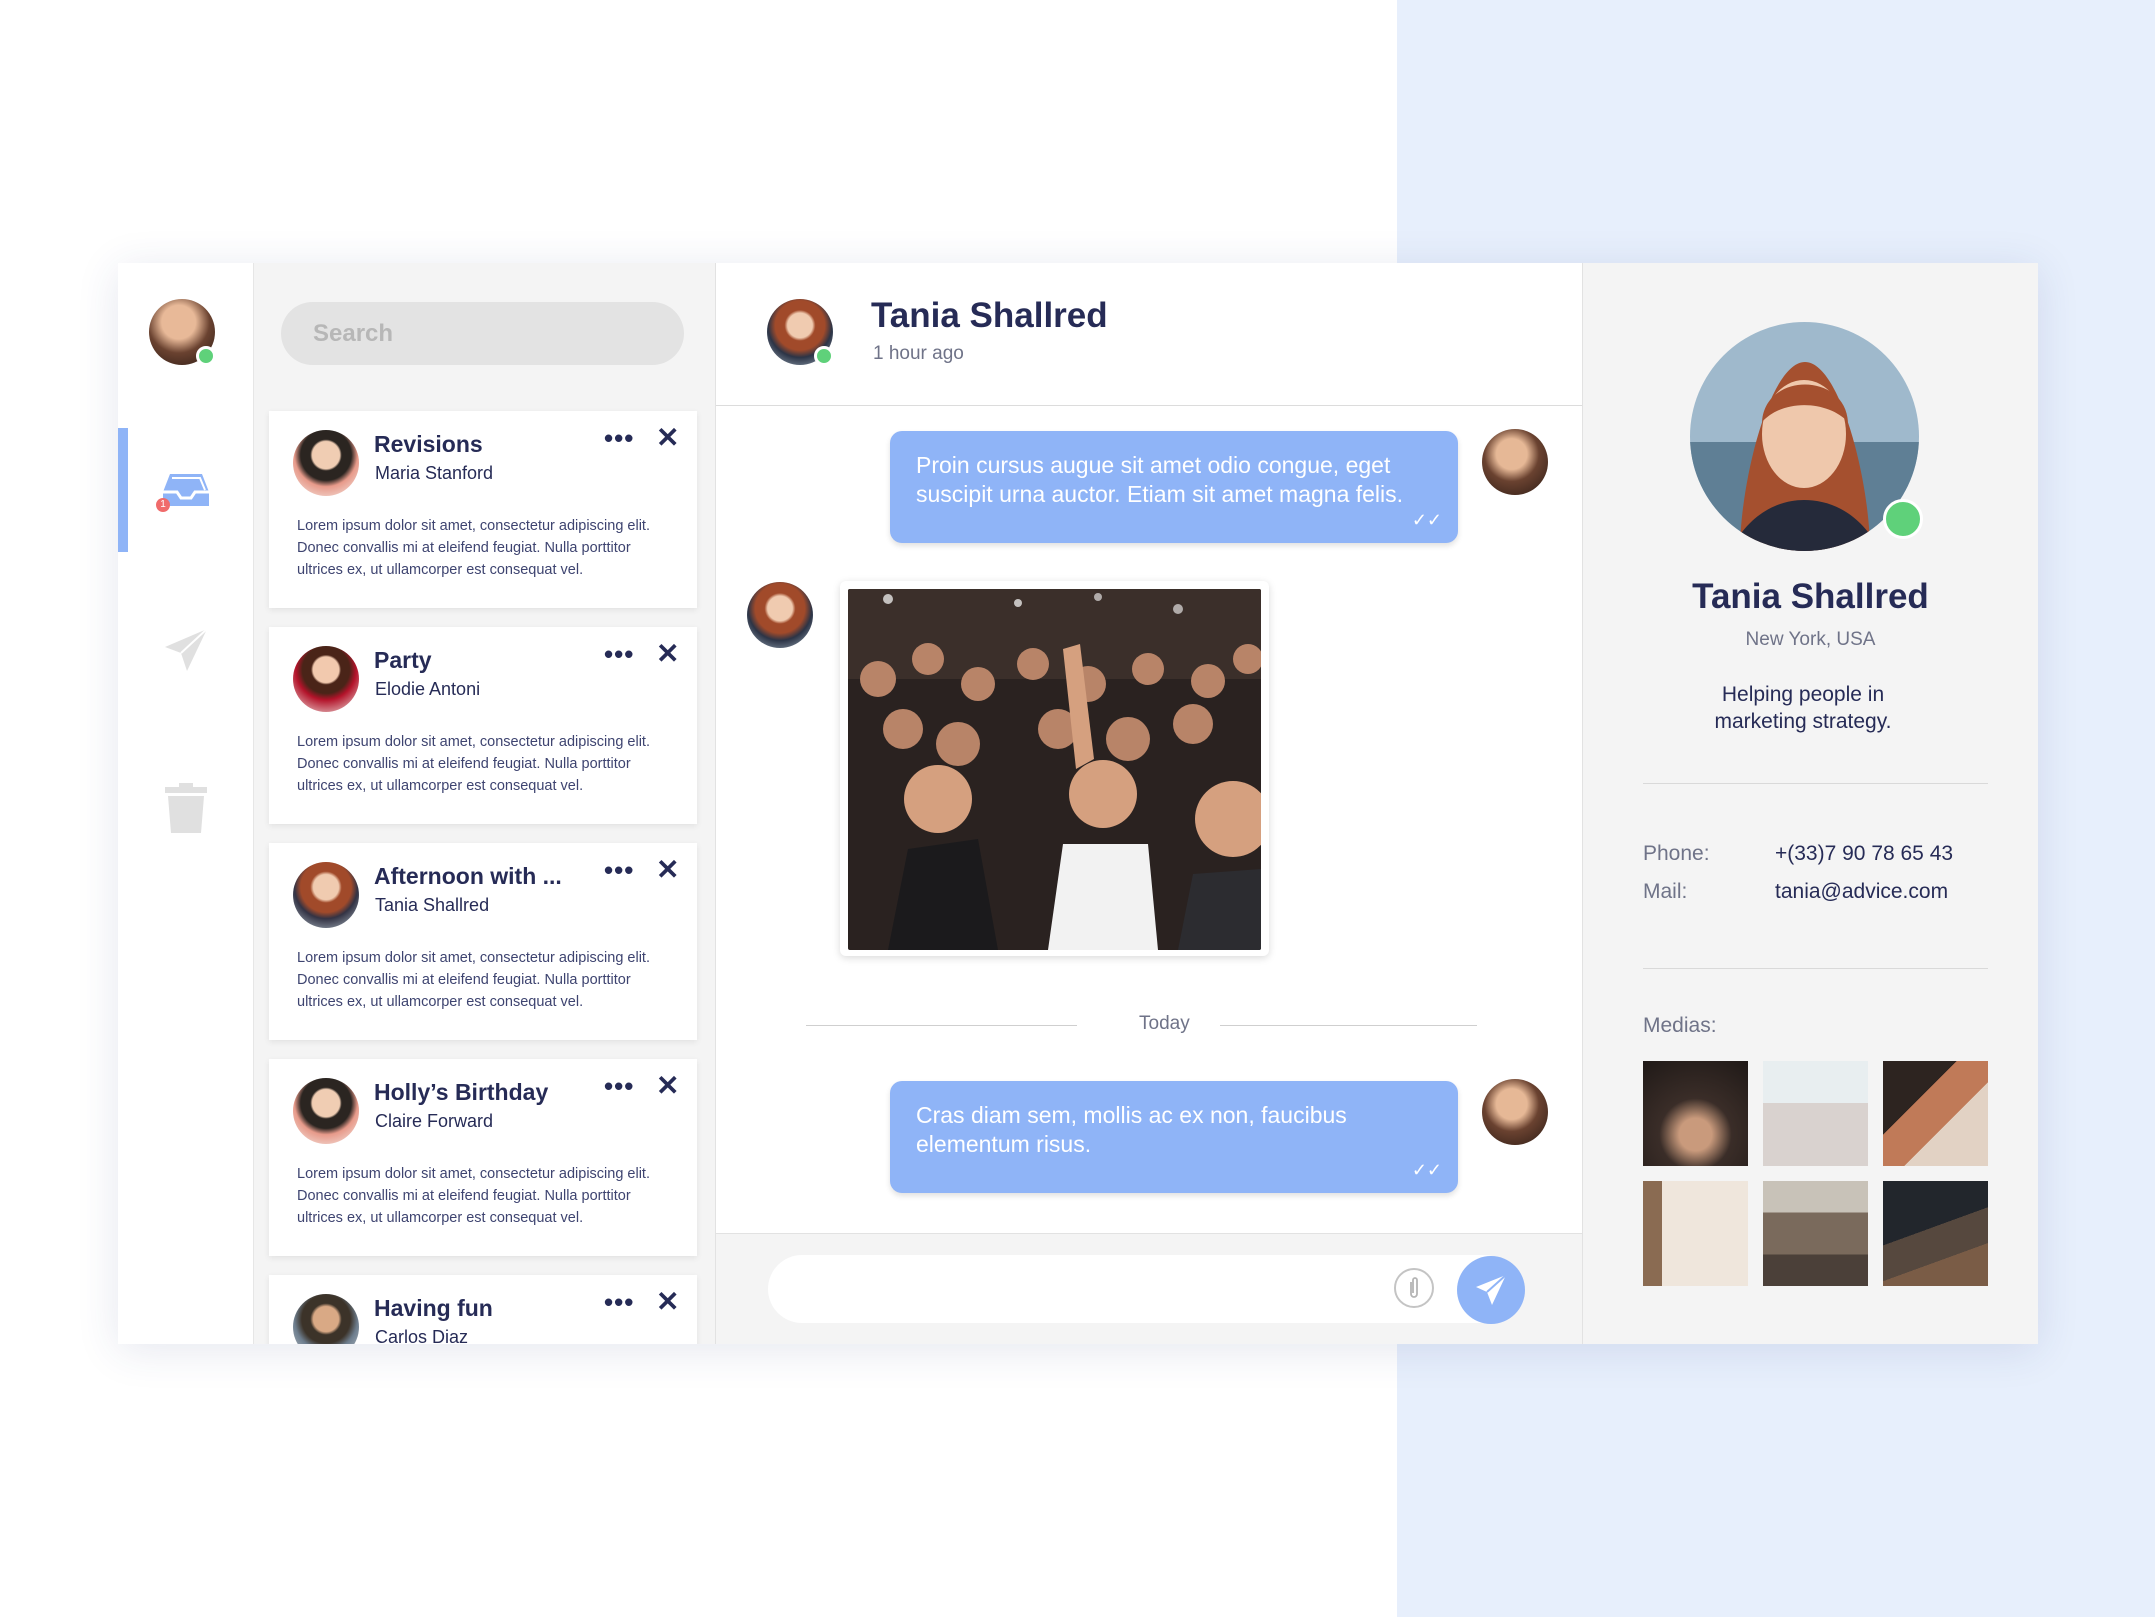 This screenshot has height=1617, width=2155. Describe the element at coordinates (1810, 596) in the screenshot. I see `profile-name: Tania Shallred` at that location.